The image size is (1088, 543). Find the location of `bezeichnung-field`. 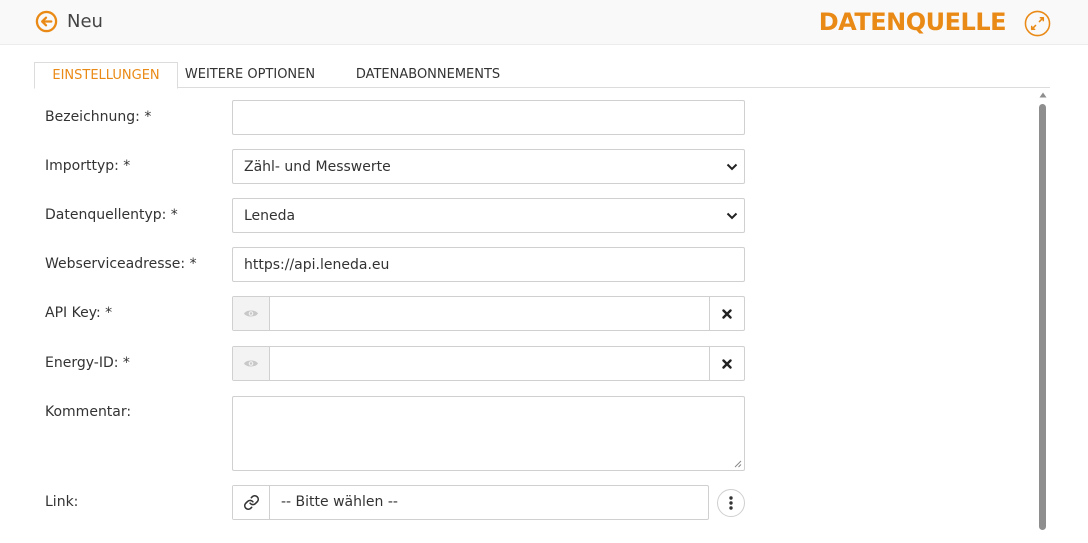

bezeichnung-field is located at coordinates (488, 117).